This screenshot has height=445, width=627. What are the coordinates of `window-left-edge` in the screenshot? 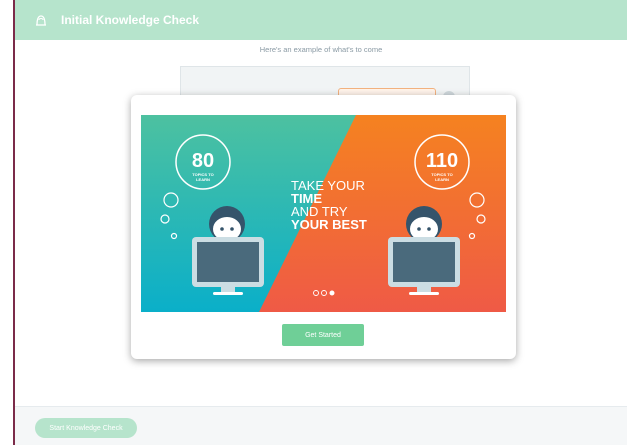 It's located at (7, 222).